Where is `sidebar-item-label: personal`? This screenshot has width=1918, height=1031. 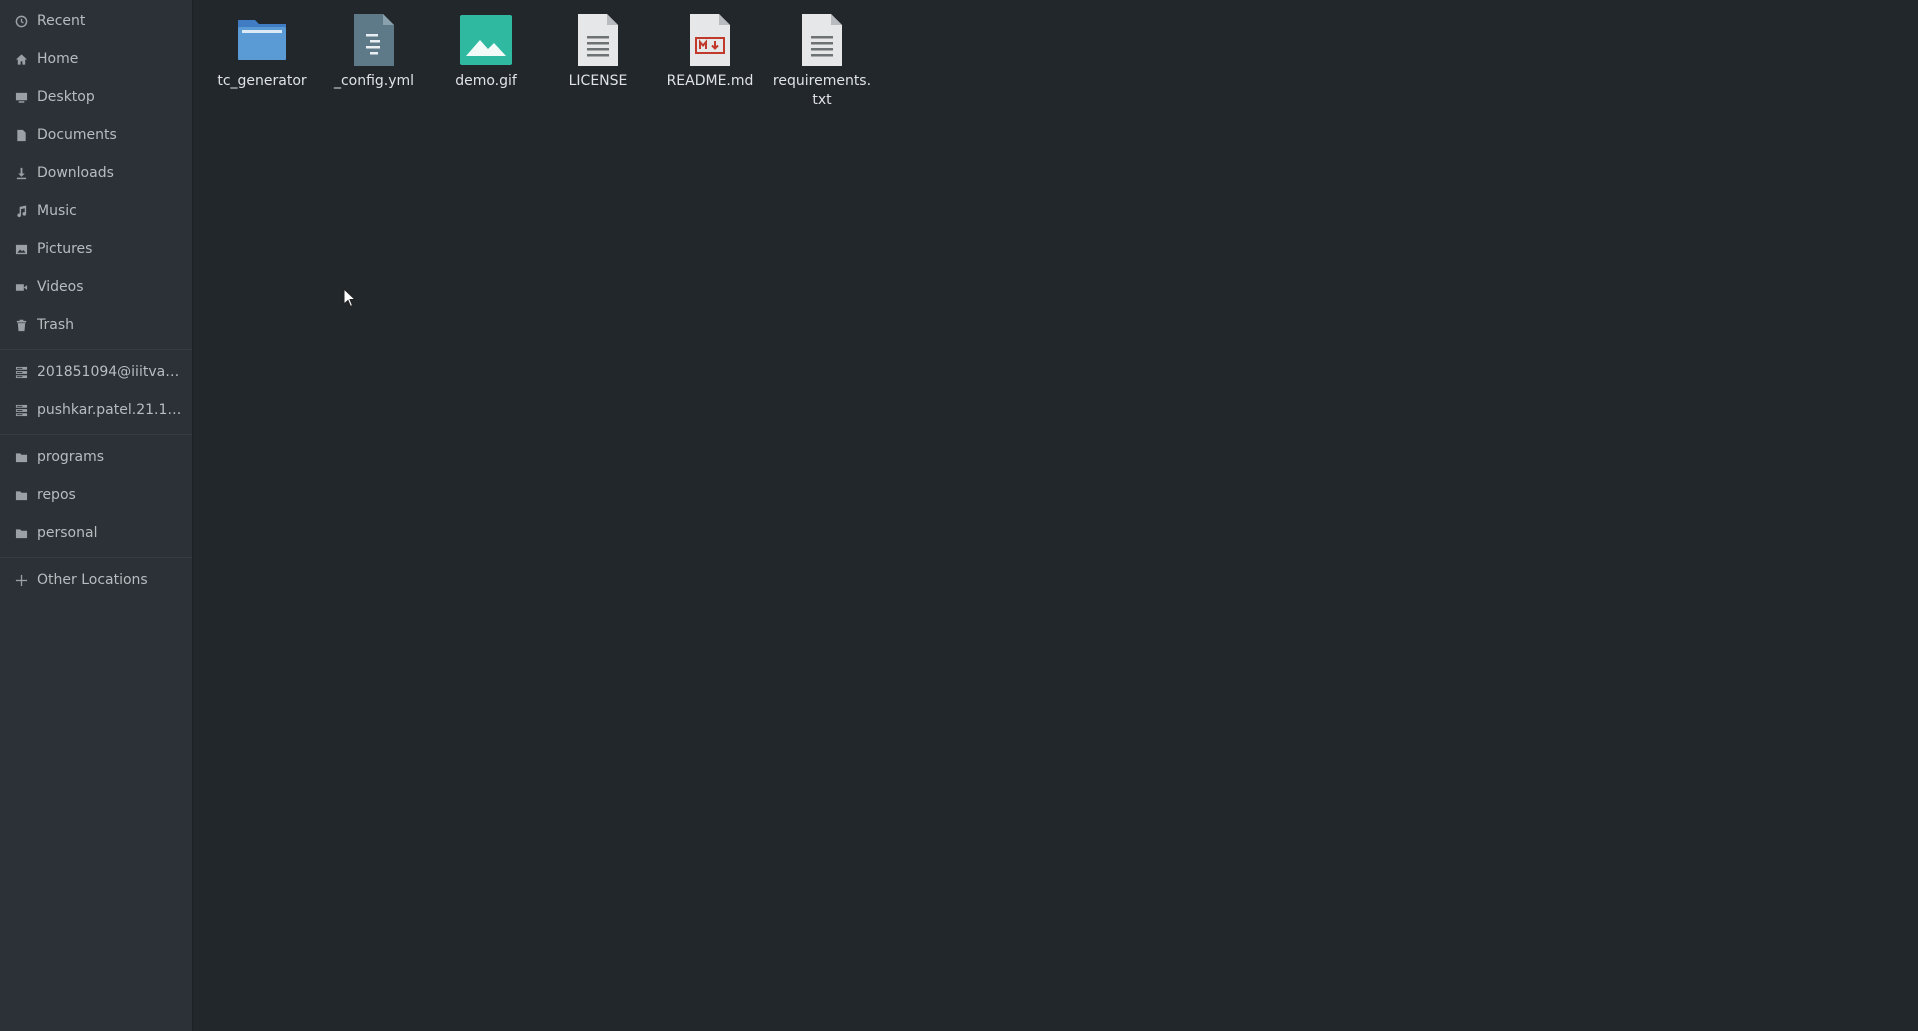
sidebar-item-label: personal is located at coordinates (67, 533).